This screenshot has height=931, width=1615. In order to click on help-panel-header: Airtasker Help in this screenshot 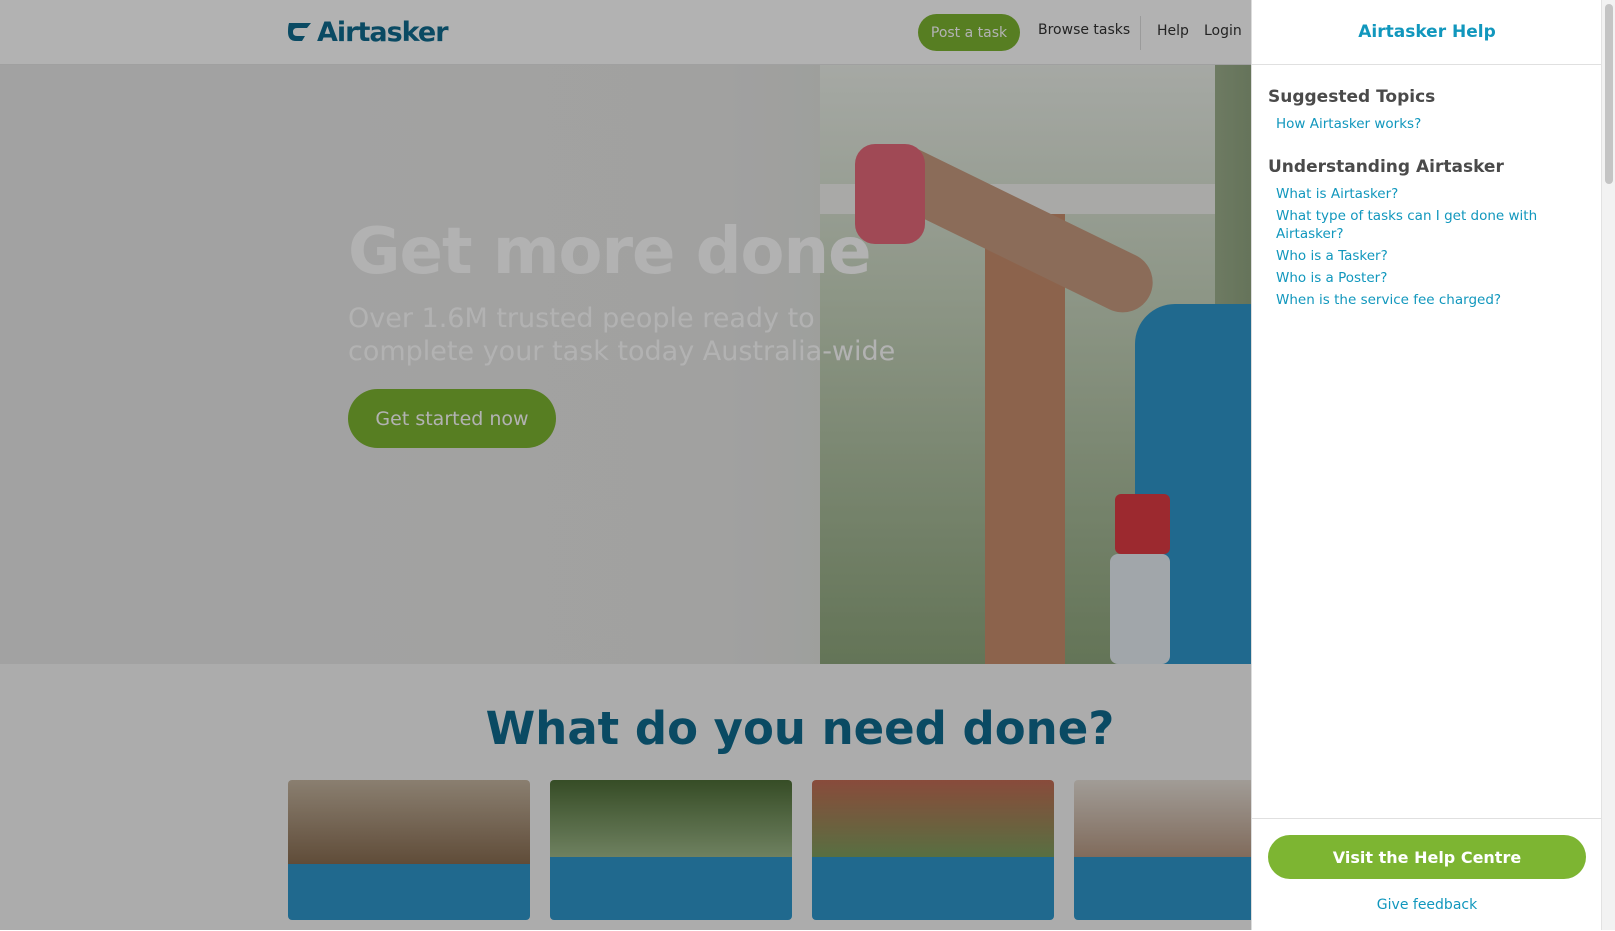, I will do `click(1427, 32)`.